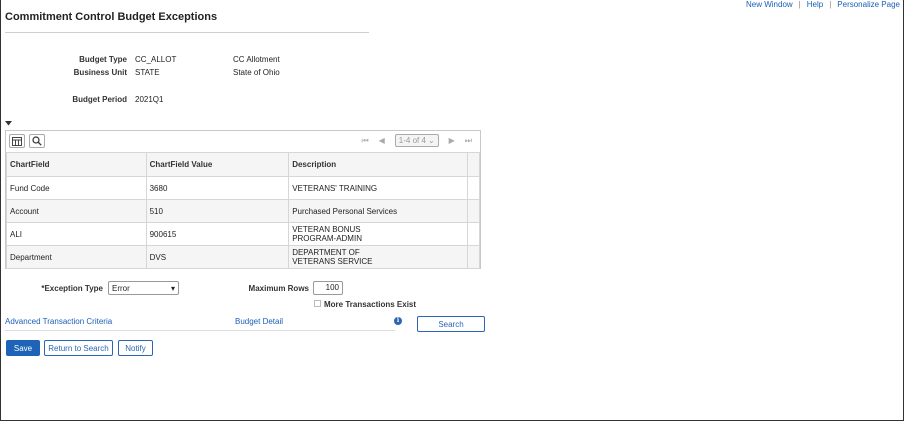 The image size is (904, 421). I want to click on page-range-text: 1-4 of 4, so click(412, 140).